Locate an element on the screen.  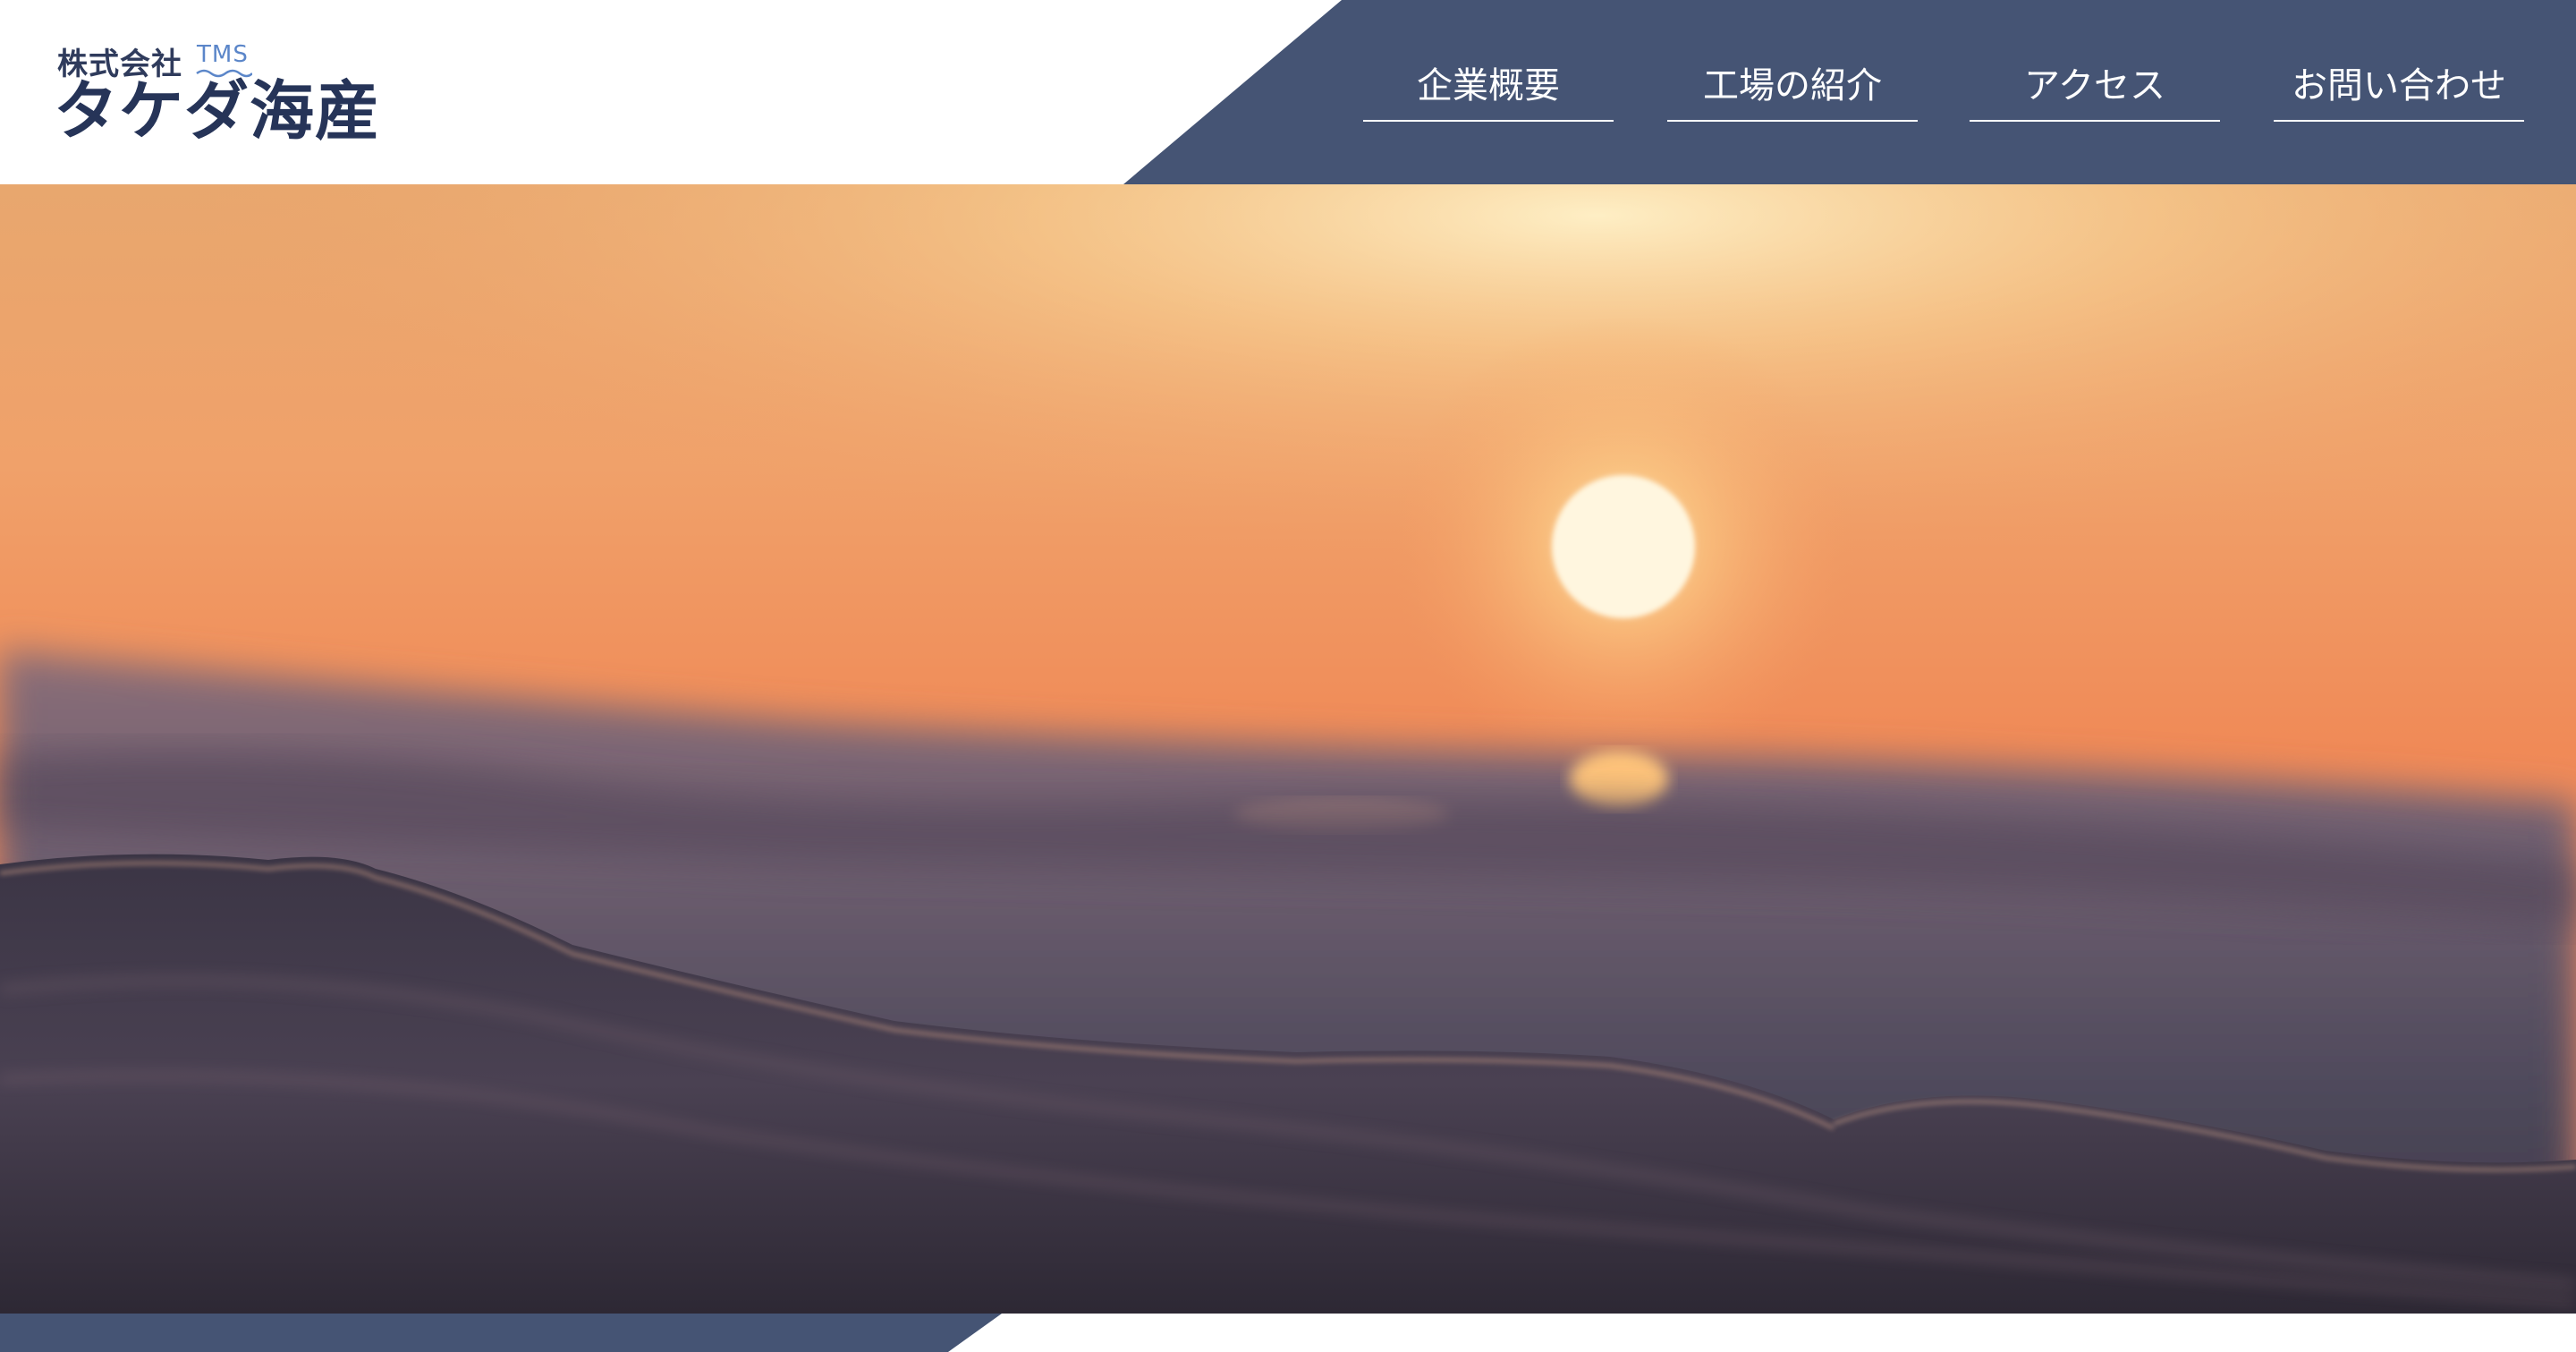
main-nav: 企業概要 工場の紹介 アクセス お問い合わせ is located at coordinates (1288, 89).